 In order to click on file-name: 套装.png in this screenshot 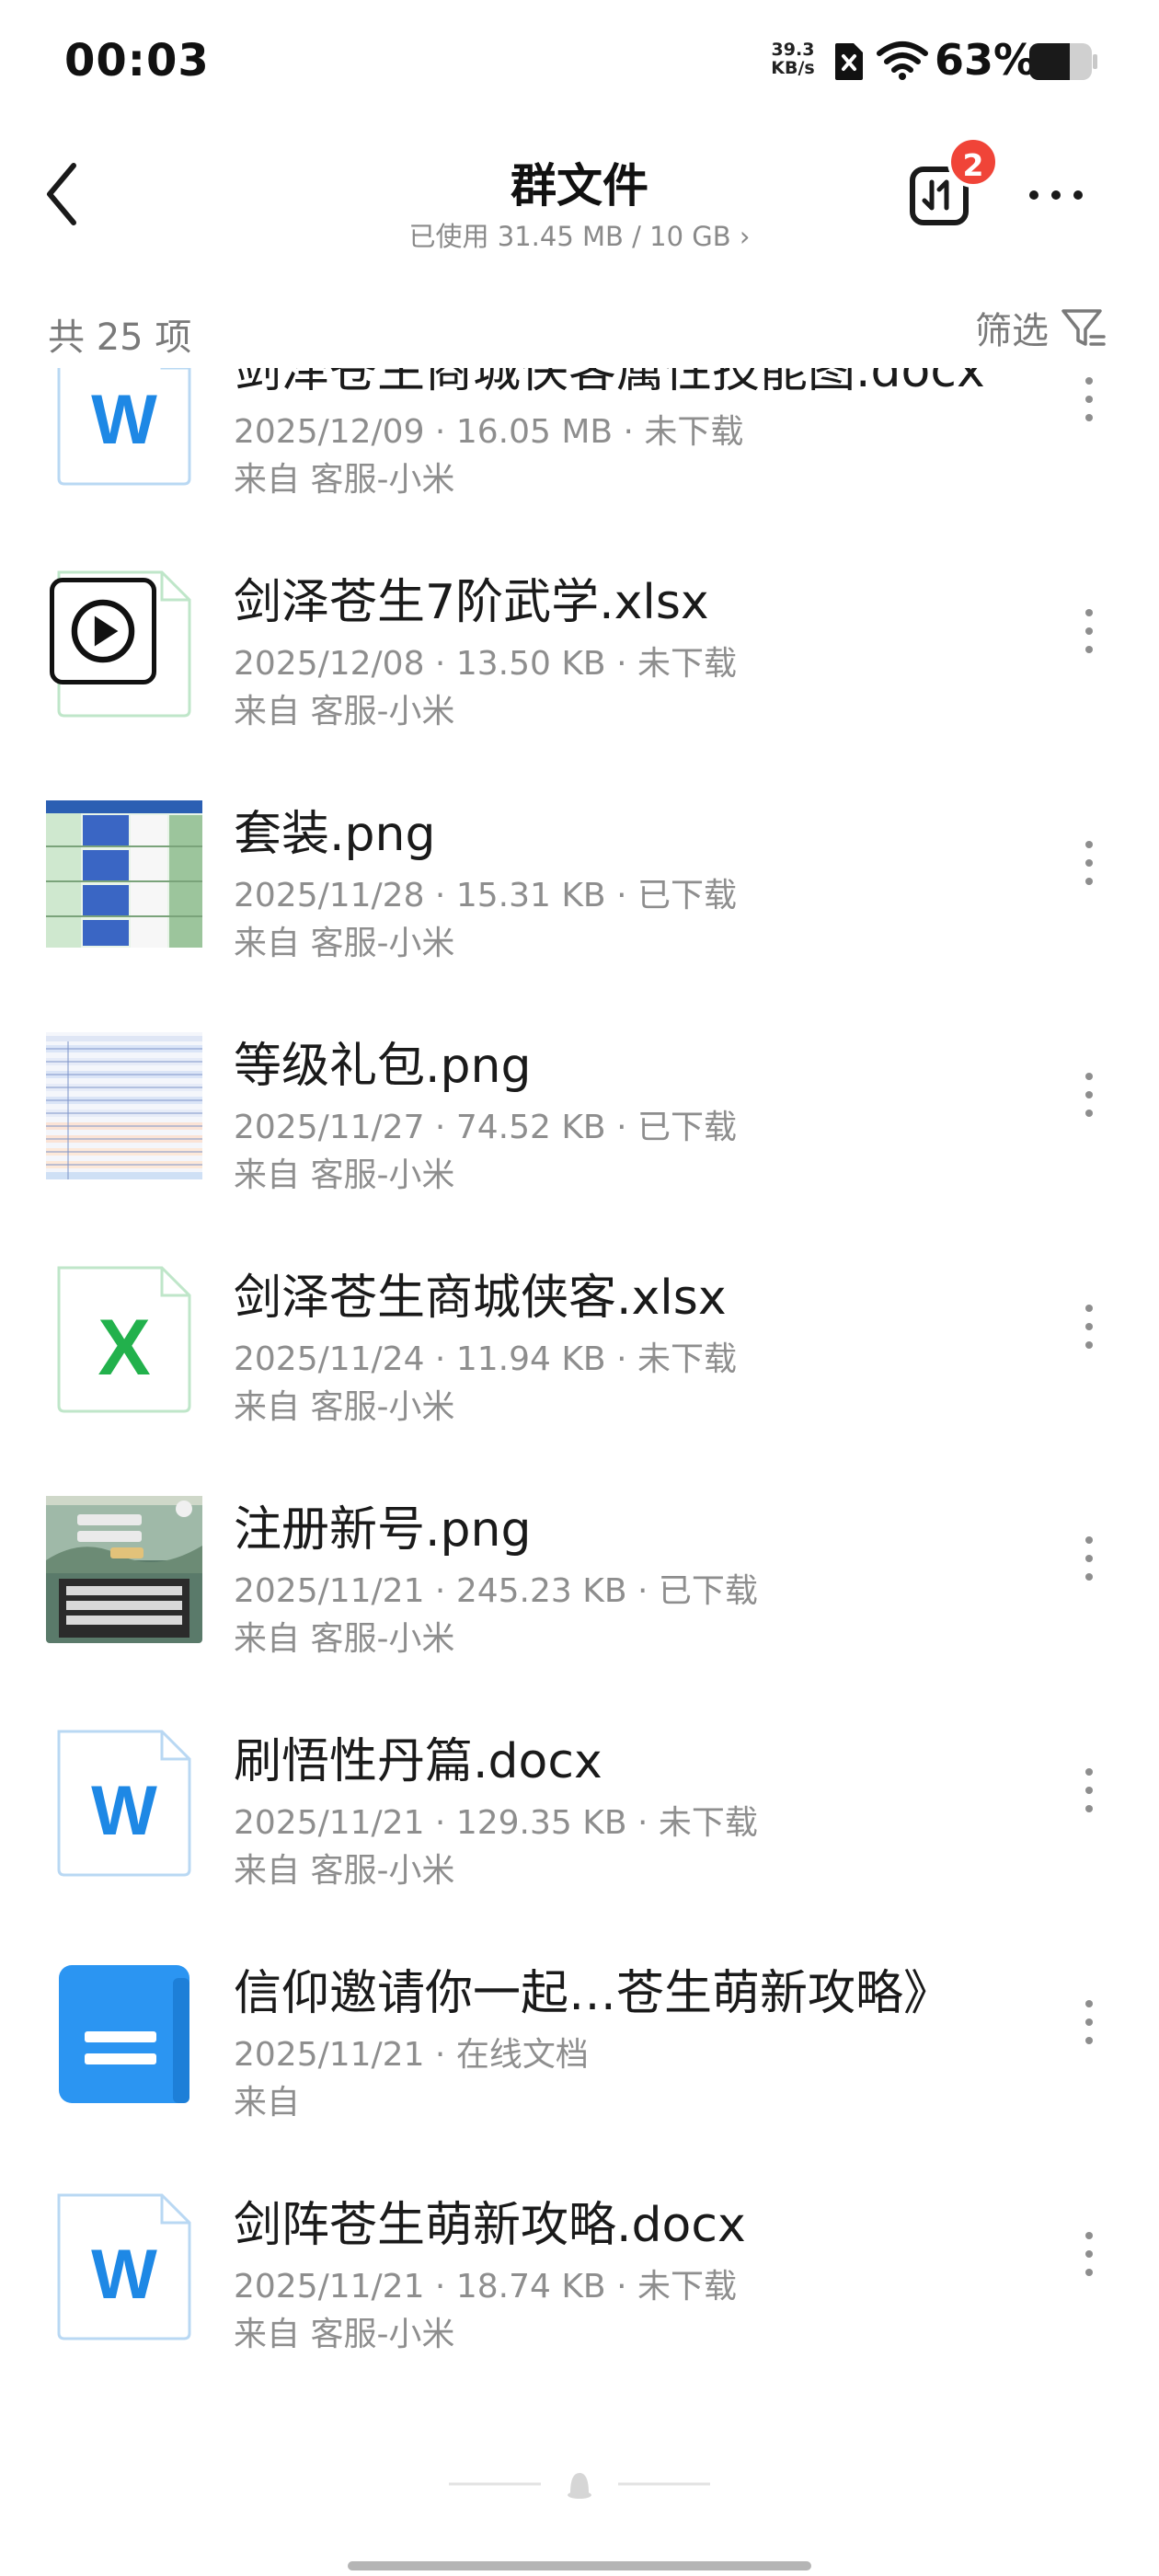, I will do `click(335, 834)`.